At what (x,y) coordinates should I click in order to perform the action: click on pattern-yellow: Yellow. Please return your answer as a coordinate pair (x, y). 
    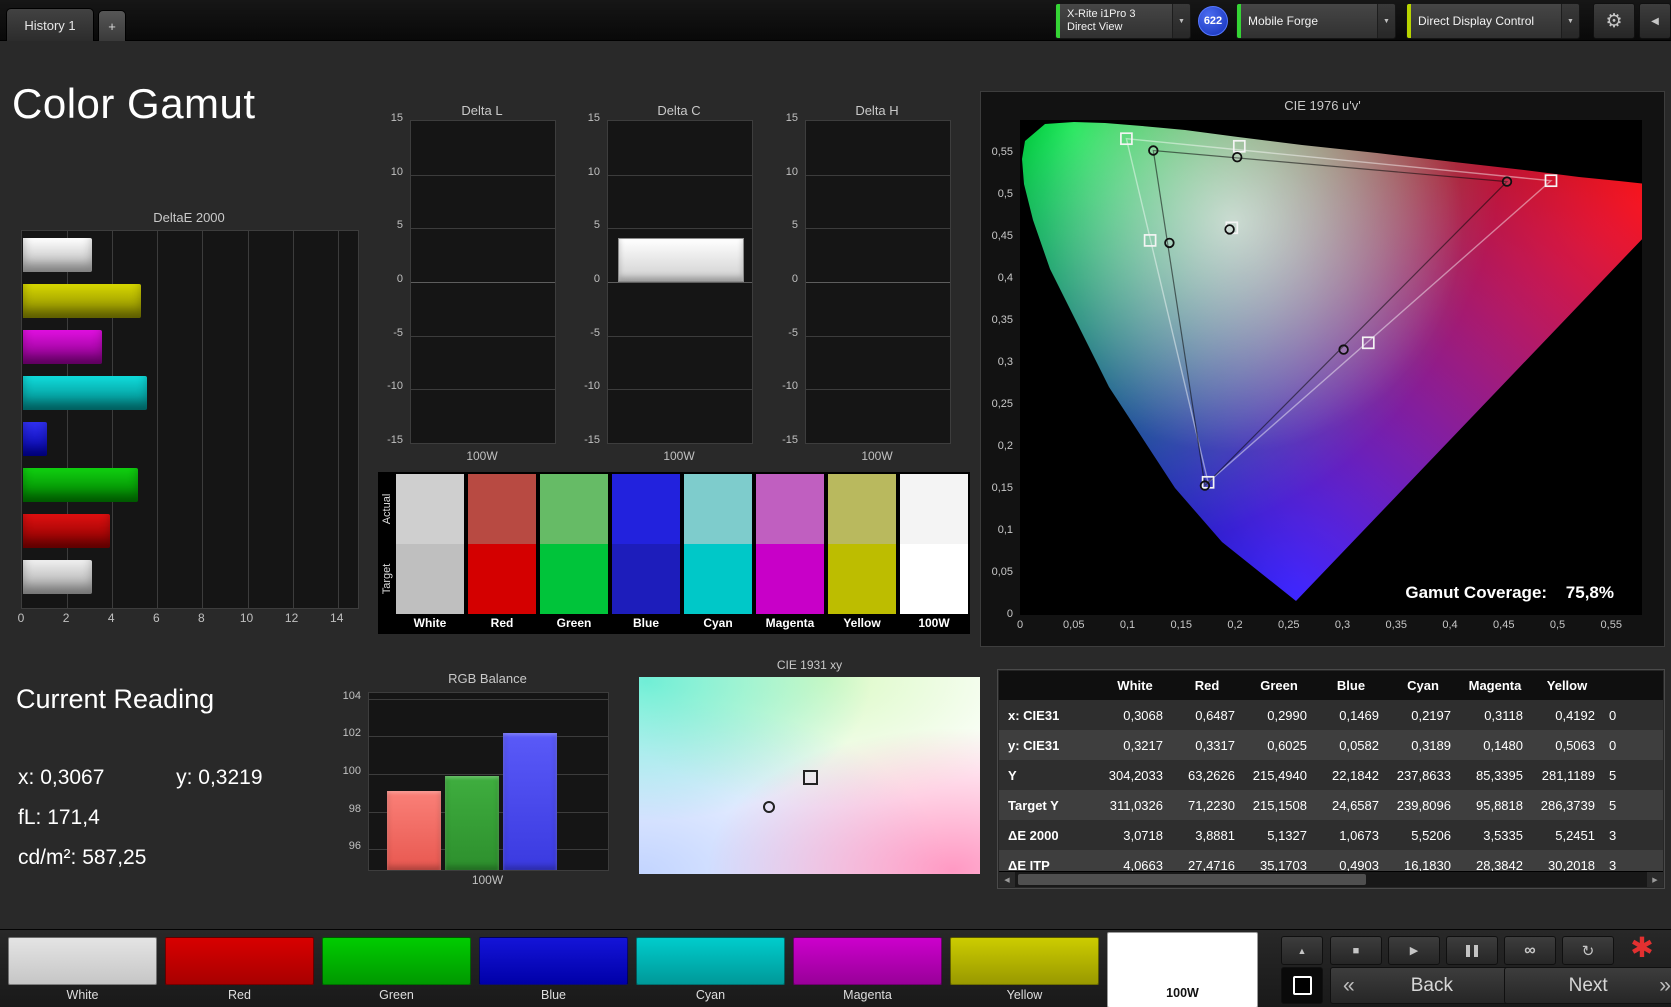
    Looking at the image, I should click on (1024, 970).